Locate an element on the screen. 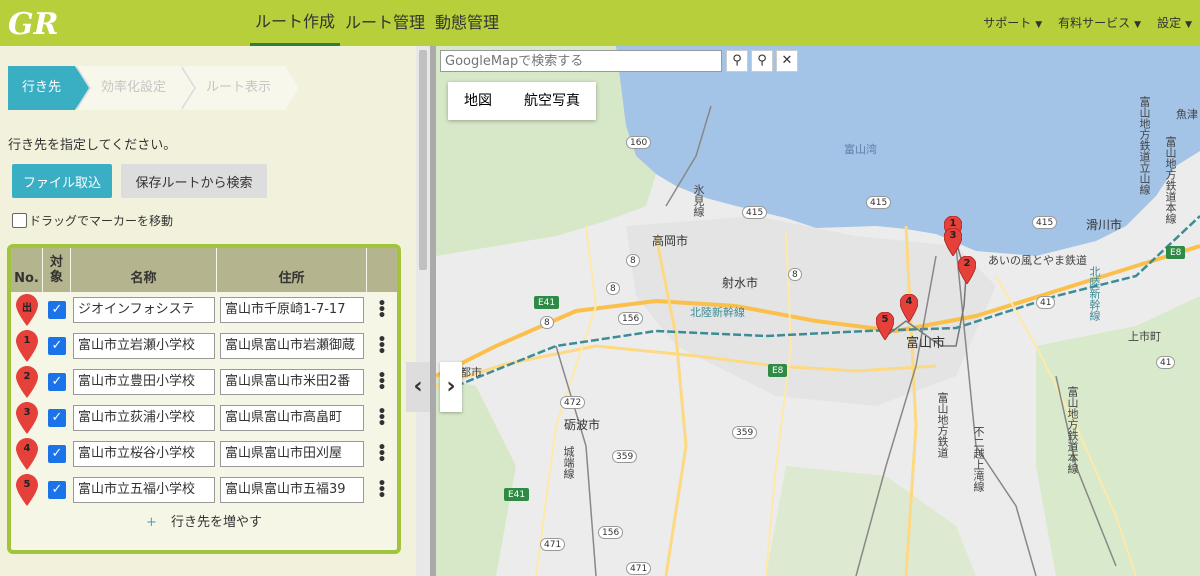 The height and width of the screenshot is (576, 1200). map-marker-5: 5 is located at coordinates (885, 326).